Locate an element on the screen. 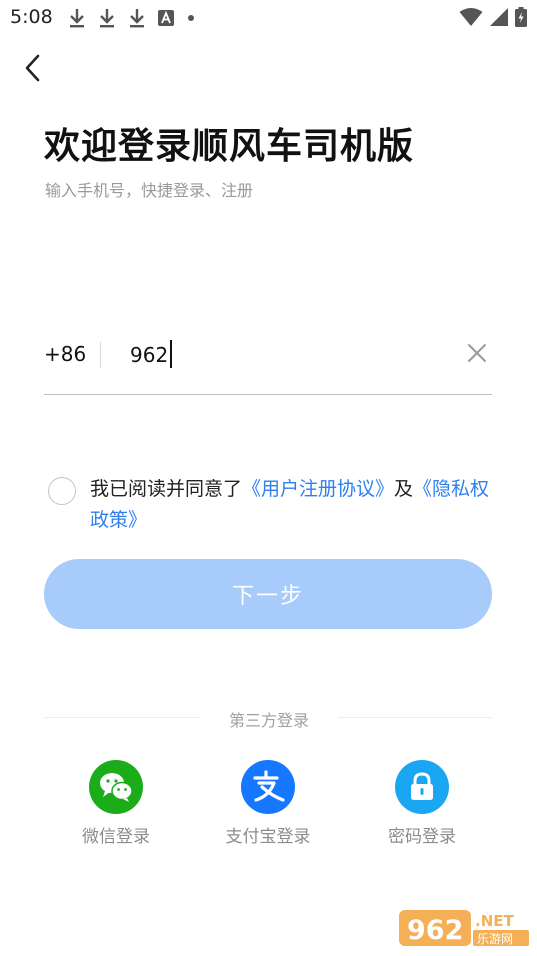 The width and height of the screenshot is (537, 956). alipay-icon is located at coordinates (268, 787).